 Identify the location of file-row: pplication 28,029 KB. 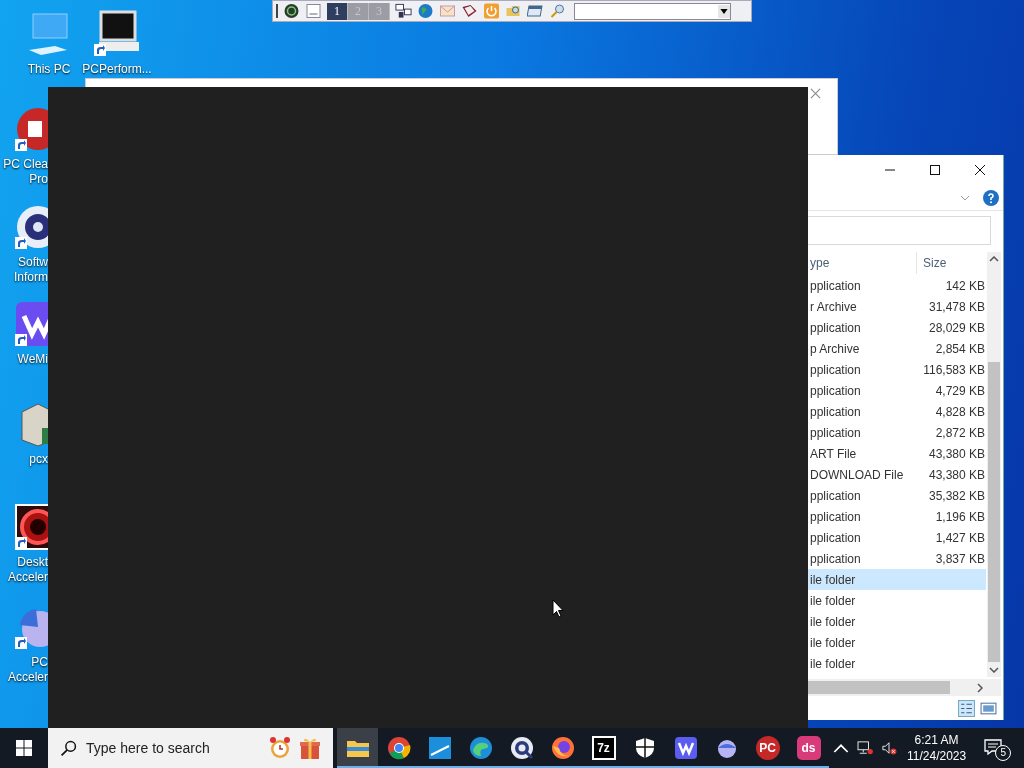
(897, 327).